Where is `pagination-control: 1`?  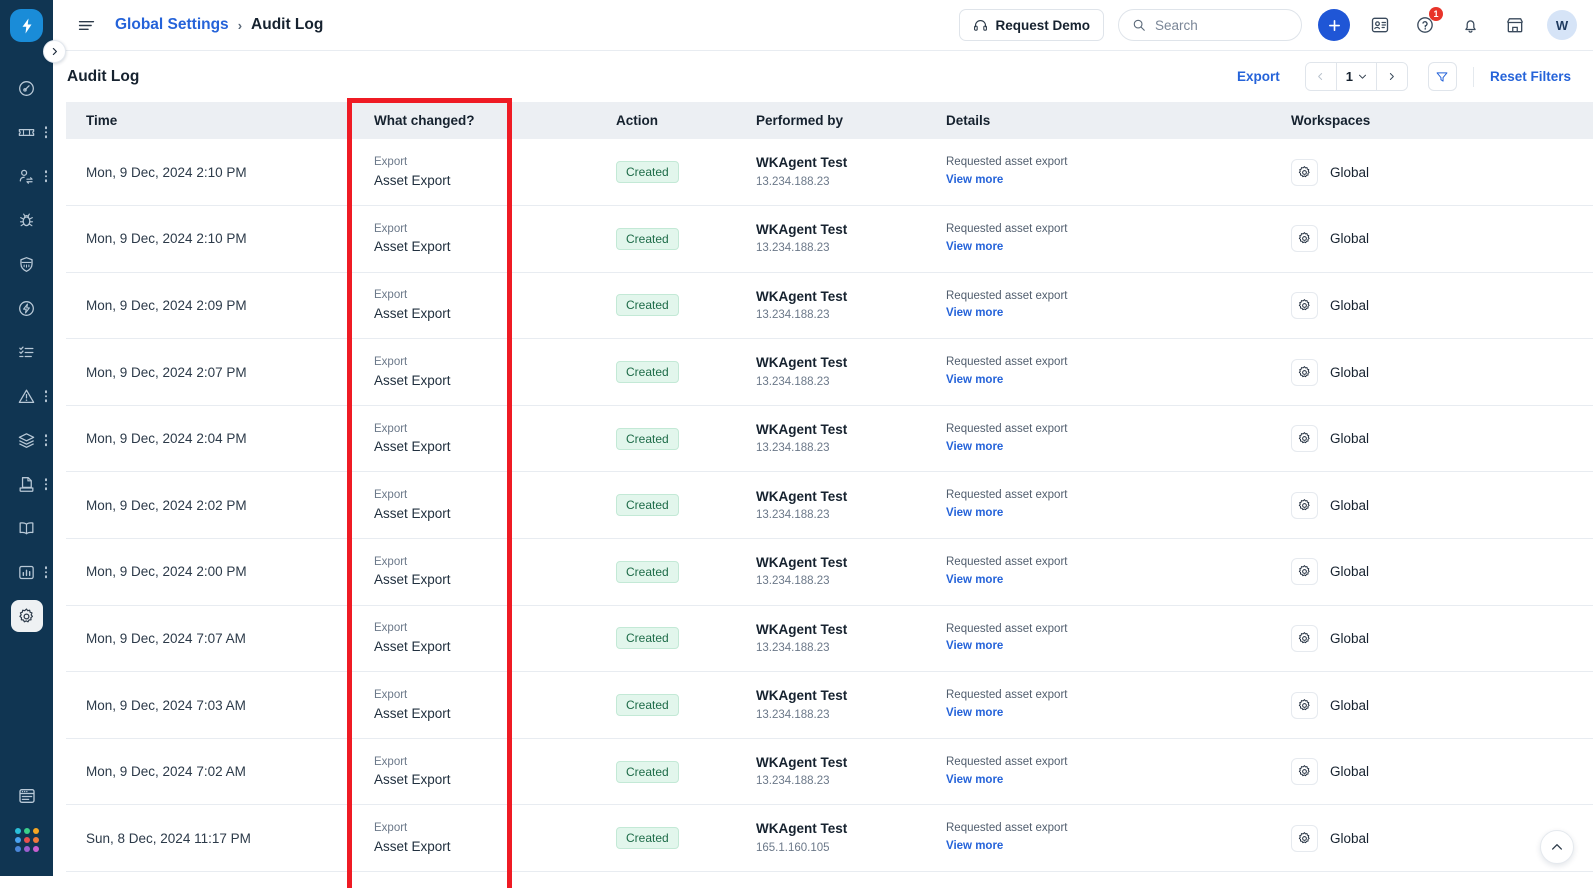
pagination-control: 1 is located at coordinates (1356, 76).